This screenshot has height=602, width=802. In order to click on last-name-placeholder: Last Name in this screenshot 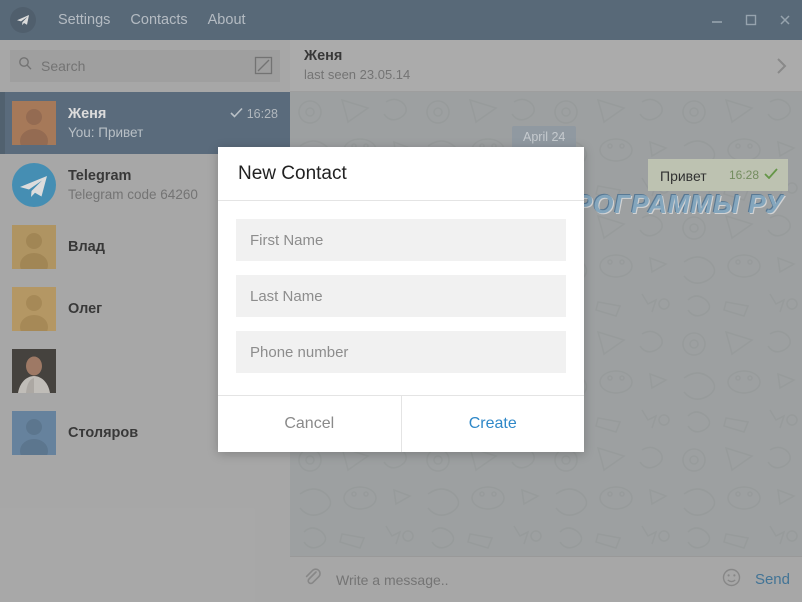, I will do `click(286, 296)`.